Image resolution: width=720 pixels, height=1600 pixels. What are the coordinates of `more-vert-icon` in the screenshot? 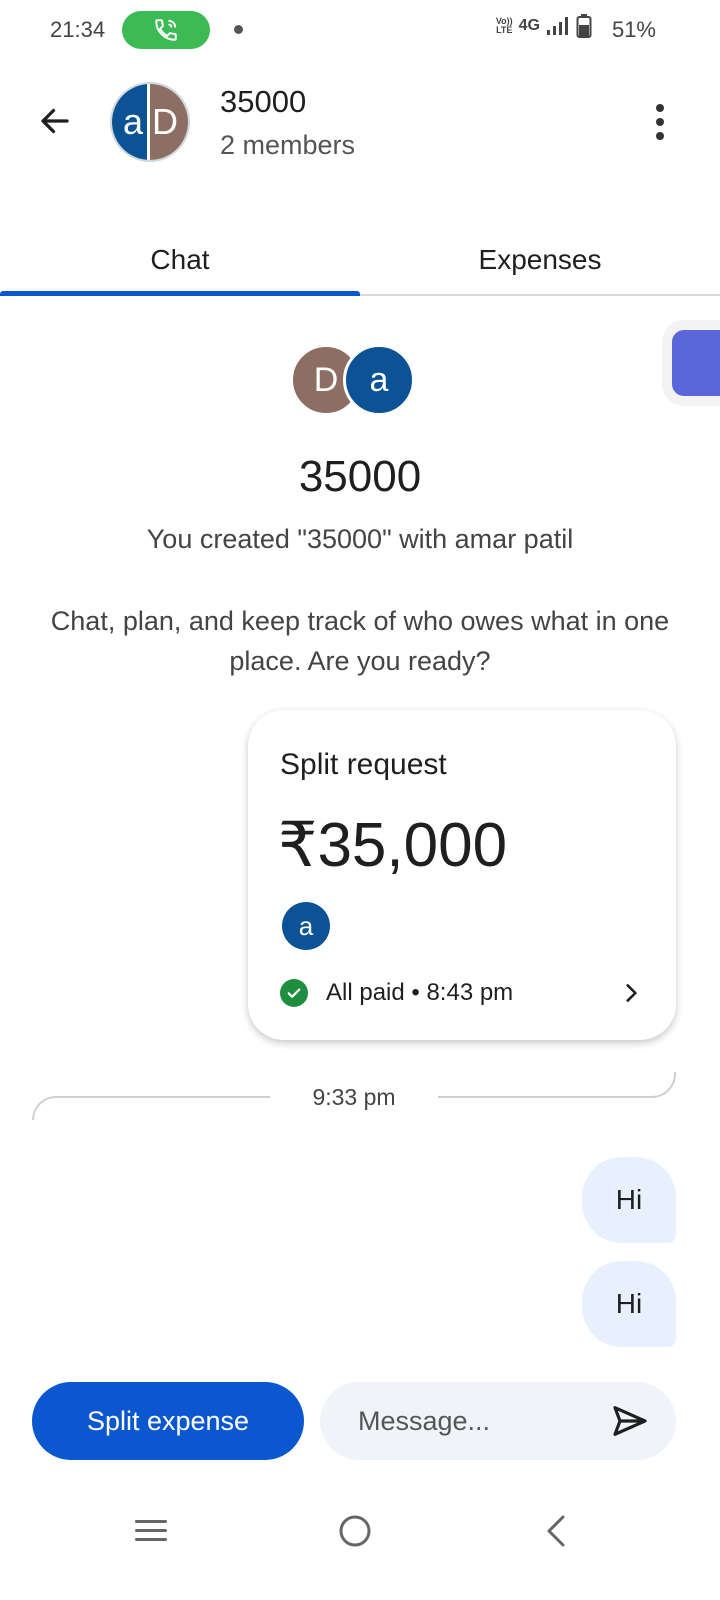 It's located at (660, 108).